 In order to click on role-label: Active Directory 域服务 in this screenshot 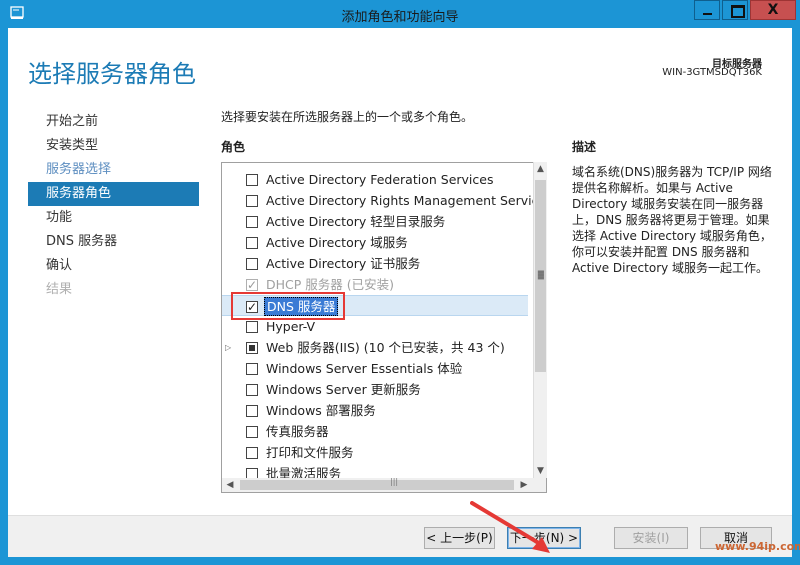, I will do `click(337, 242)`.